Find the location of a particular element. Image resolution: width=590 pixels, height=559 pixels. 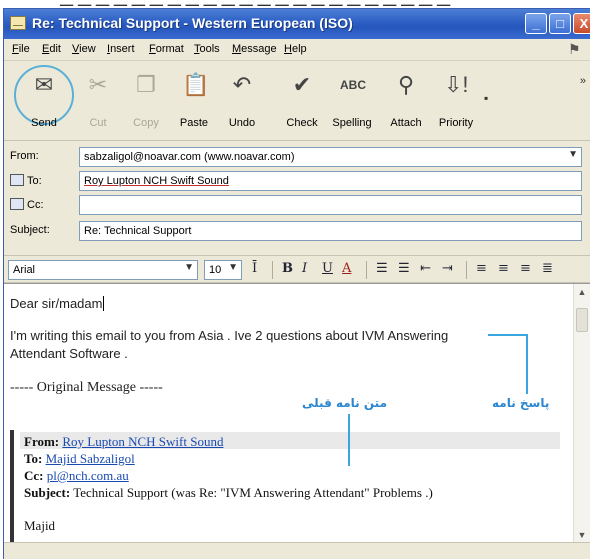

menu-help: Help is located at coordinates (295, 49).